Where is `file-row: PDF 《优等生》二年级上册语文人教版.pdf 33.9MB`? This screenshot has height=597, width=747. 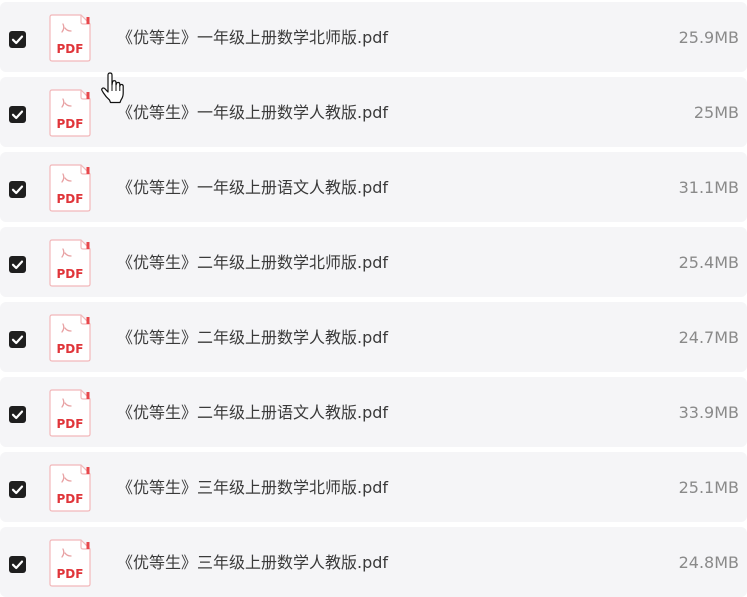
file-row: PDF 《优等生》二年级上册语文人教版.pdf 33.9MB is located at coordinates (373, 412).